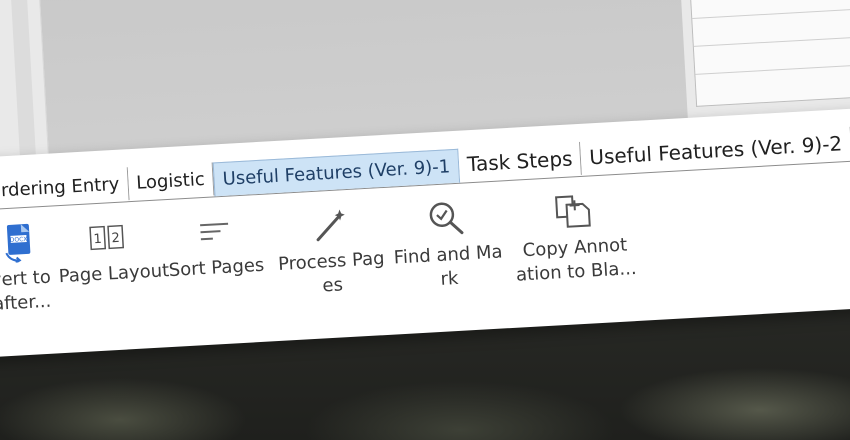 The height and width of the screenshot is (440, 850). I want to click on tab-ordering-entry: Ordering Entry, so click(65, 188).